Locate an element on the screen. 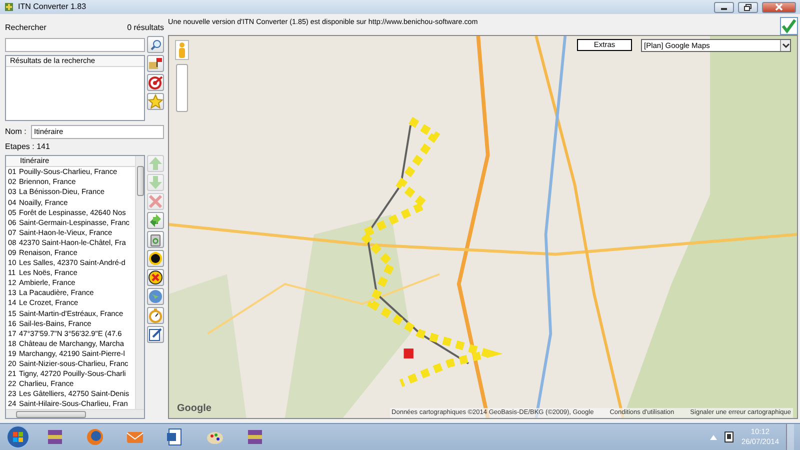 The height and width of the screenshot is (450, 800). star-icon is located at coordinates (155, 101).